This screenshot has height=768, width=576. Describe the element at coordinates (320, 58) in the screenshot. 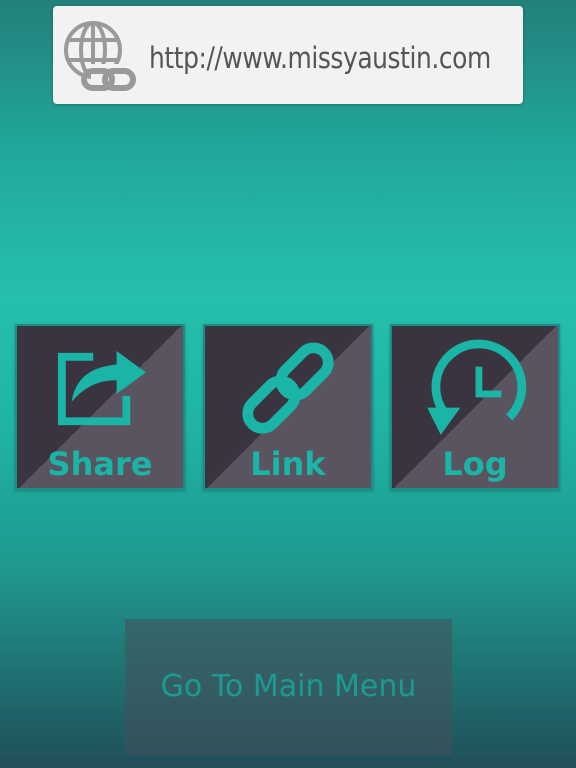

I see `url-text: http://www.missyaustin.com` at that location.